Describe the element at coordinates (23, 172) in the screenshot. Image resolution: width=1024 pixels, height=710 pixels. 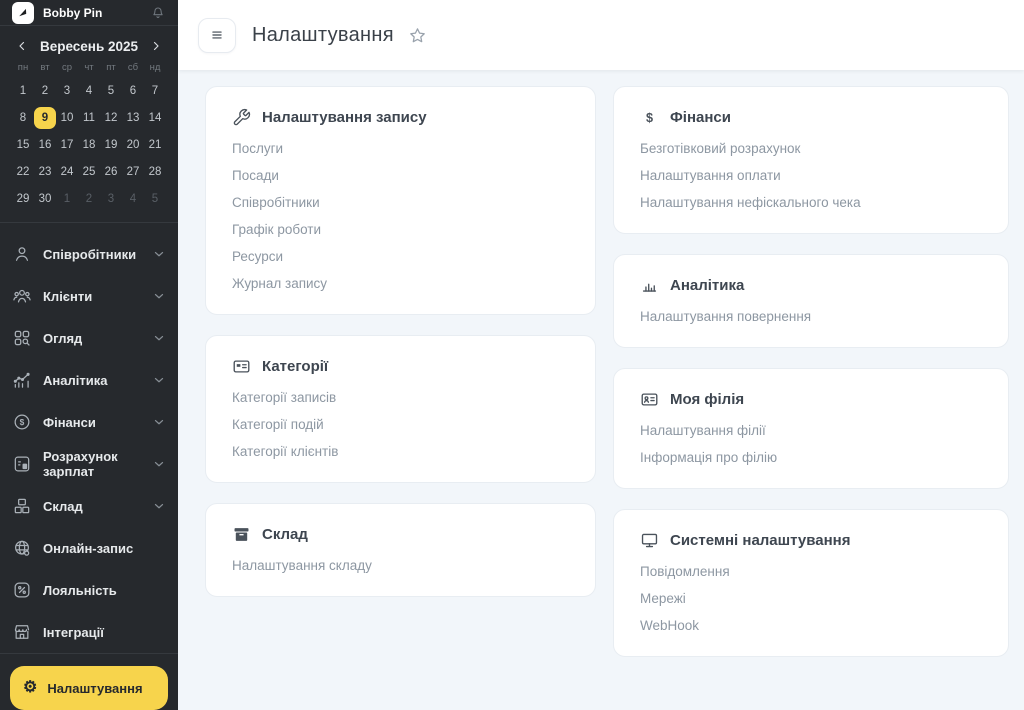
I see `calendar-day: 22` at that location.